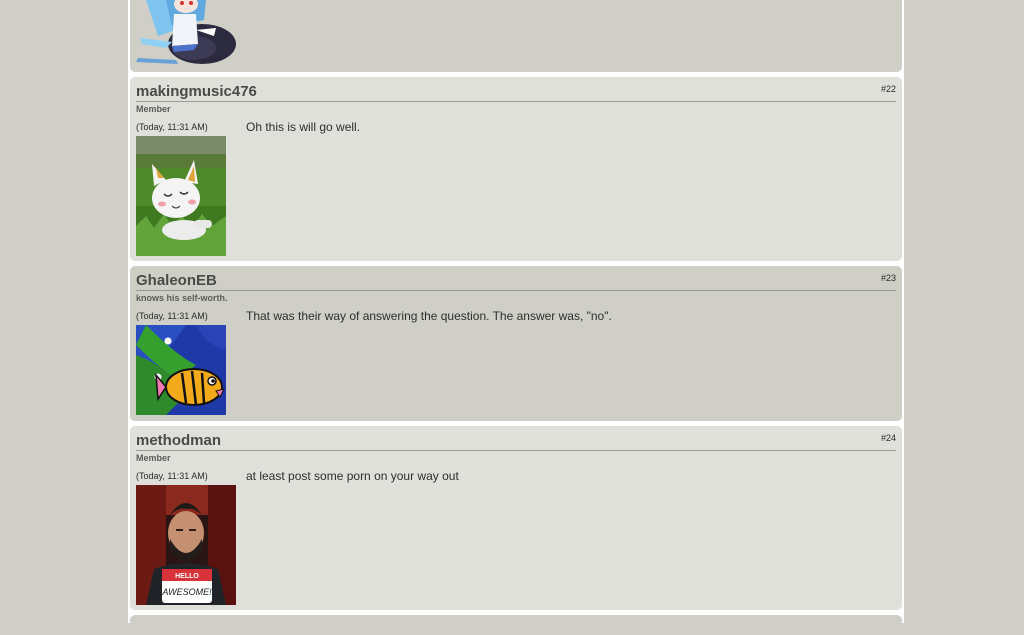 The height and width of the screenshot is (635, 1024). I want to click on post-number-link: #23, so click(888, 278).